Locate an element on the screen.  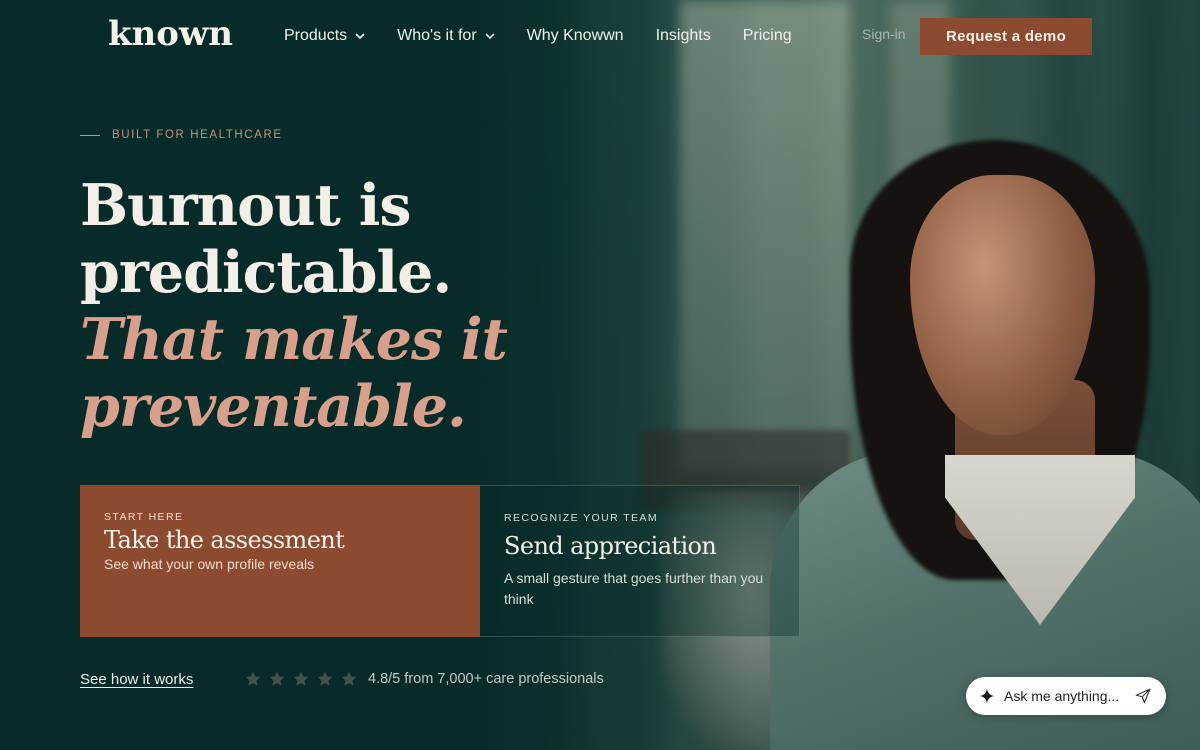
card-title: Take the assessment is located at coordinates (224, 540).